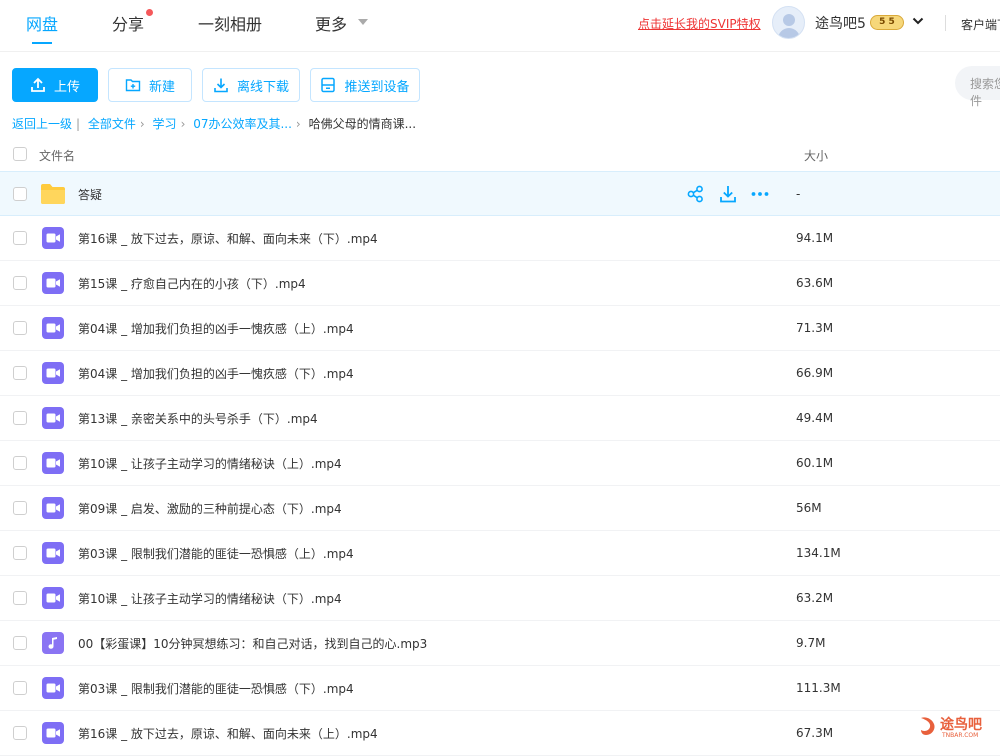  Describe the element at coordinates (815, 238) in the screenshot. I see `file-size: 94.1M` at that location.